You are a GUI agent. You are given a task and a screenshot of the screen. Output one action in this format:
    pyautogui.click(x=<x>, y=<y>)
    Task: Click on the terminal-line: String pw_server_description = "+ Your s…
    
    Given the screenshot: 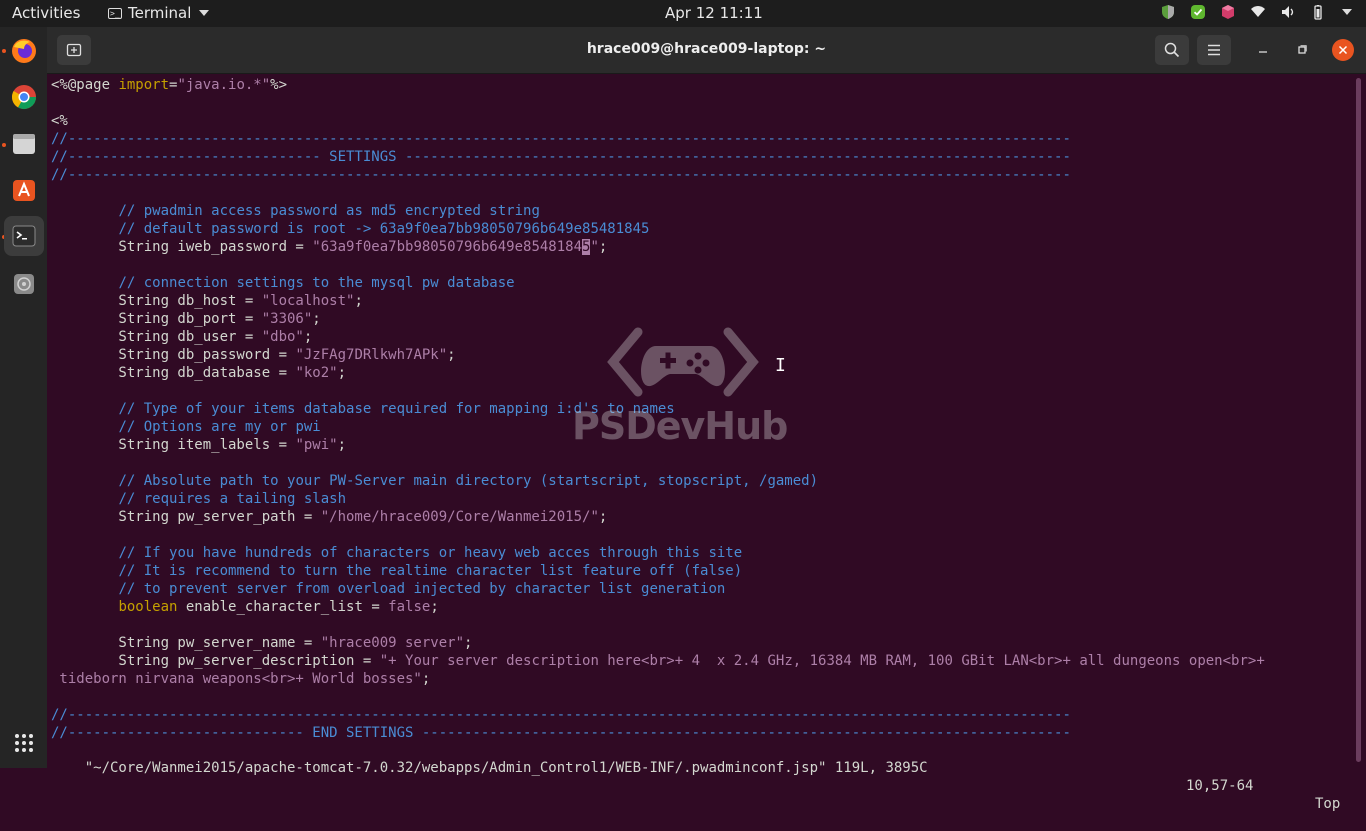 What is the action you would take?
    pyautogui.click(x=701, y=661)
    